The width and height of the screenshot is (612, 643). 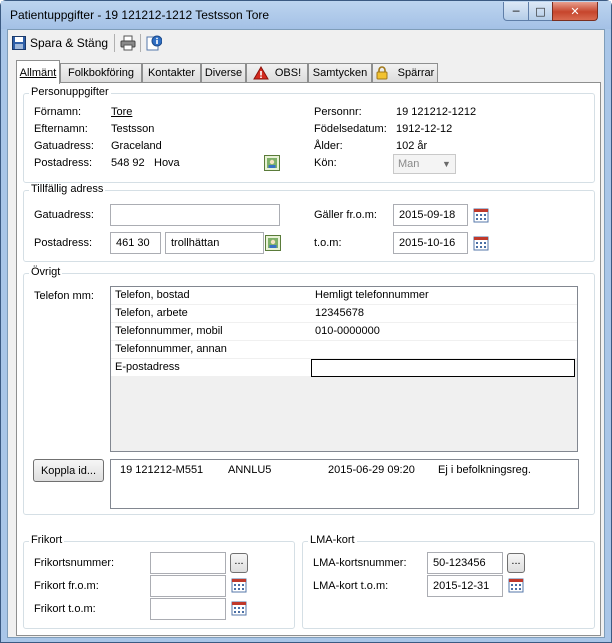 I want to click on kon-select: Man ▼, so click(x=424, y=164).